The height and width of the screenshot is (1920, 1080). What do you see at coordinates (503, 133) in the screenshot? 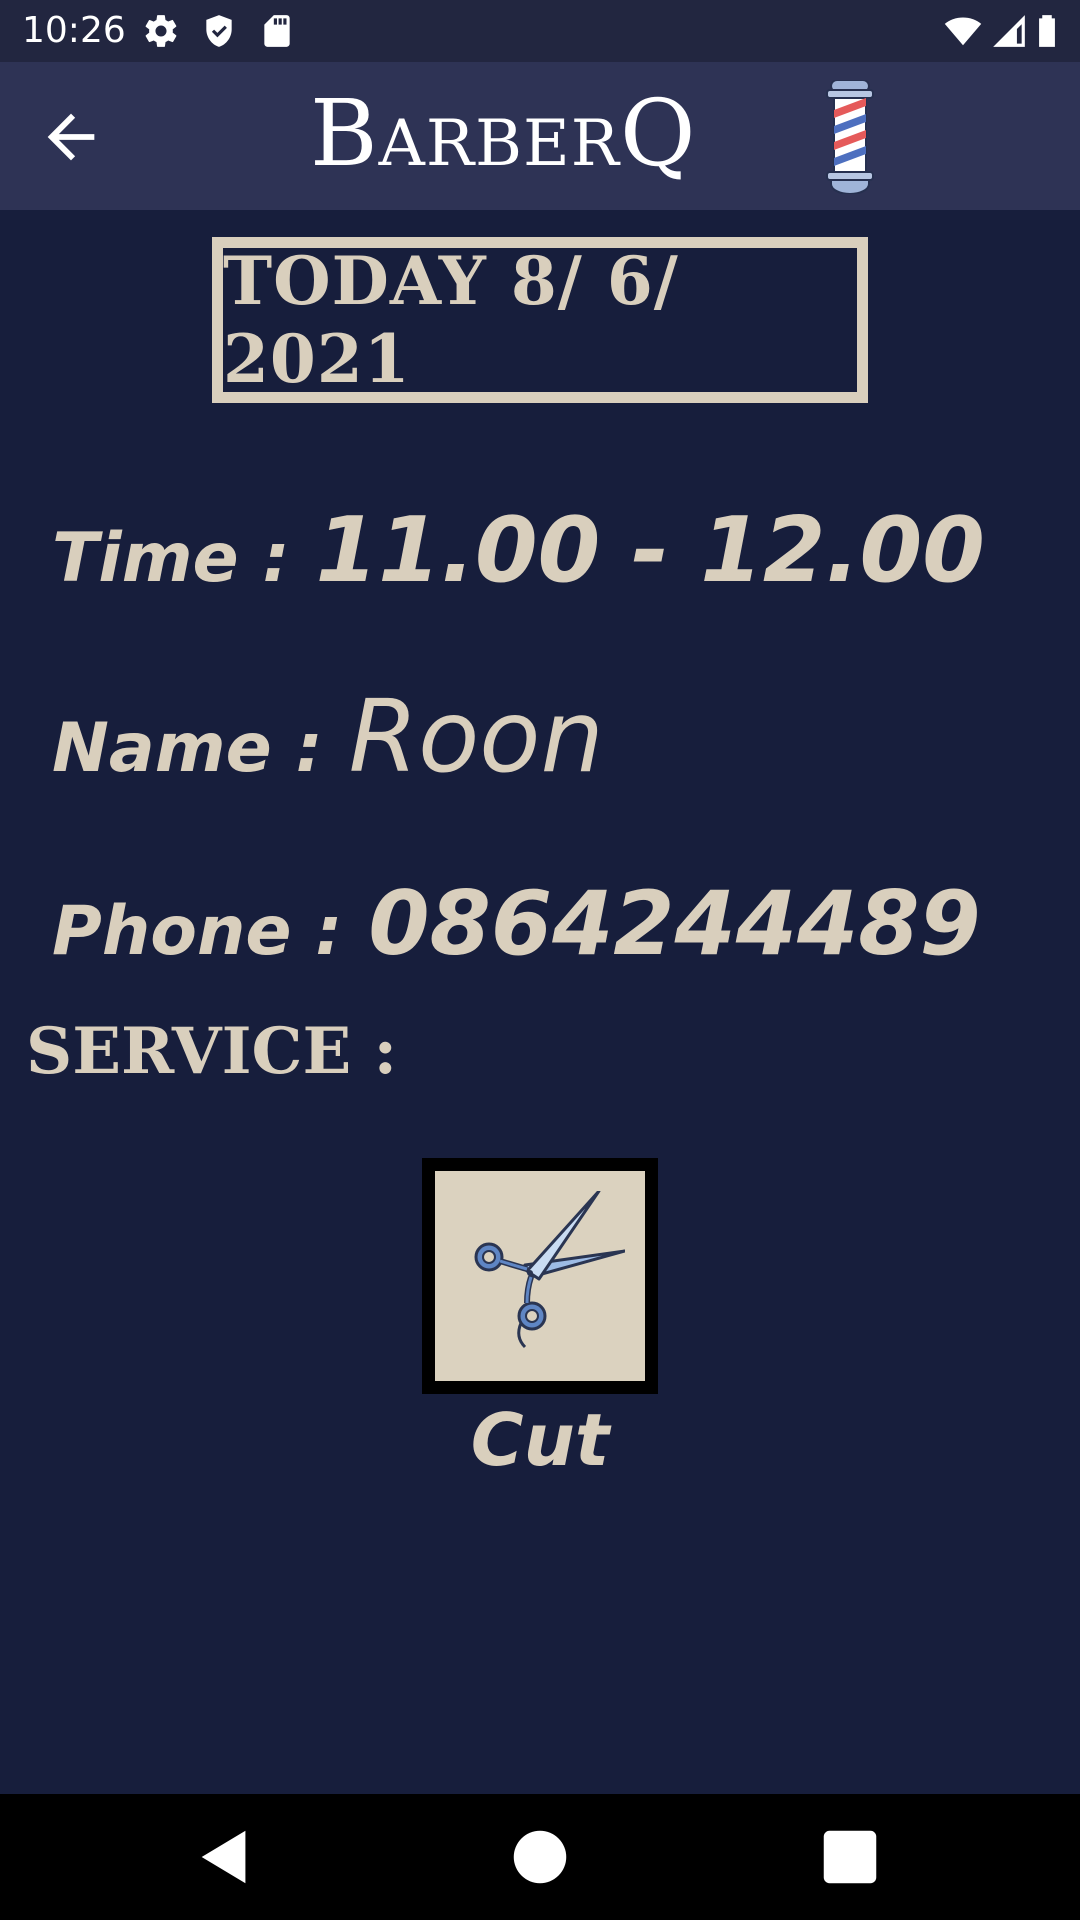
I see `app-logo-title: BarberQ` at bounding box center [503, 133].